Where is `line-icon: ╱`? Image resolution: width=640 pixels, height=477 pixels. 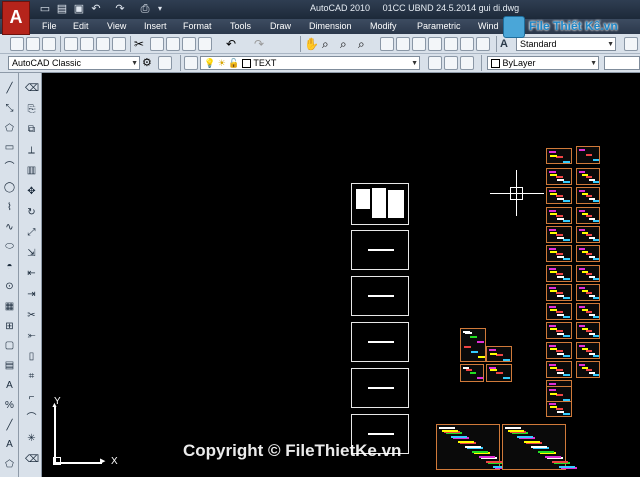 line-icon: ╱ is located at coordinates (9, 88).